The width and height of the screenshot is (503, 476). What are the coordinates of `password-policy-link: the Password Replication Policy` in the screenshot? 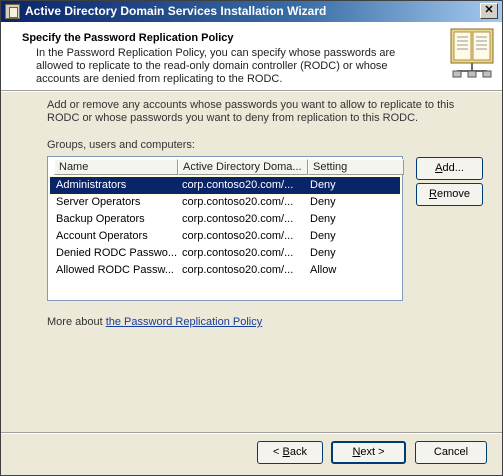 It's located at (184, 322).